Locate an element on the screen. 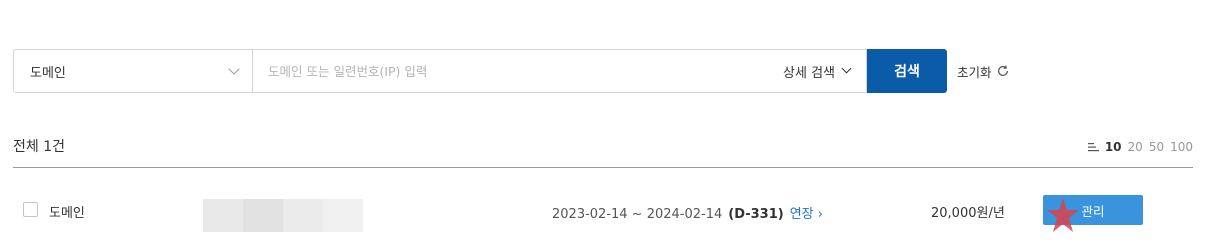 Image resolution: width=1211 pixels, height=252 pixels. reset-label: 초기화 is located at coordinates (974, 72).